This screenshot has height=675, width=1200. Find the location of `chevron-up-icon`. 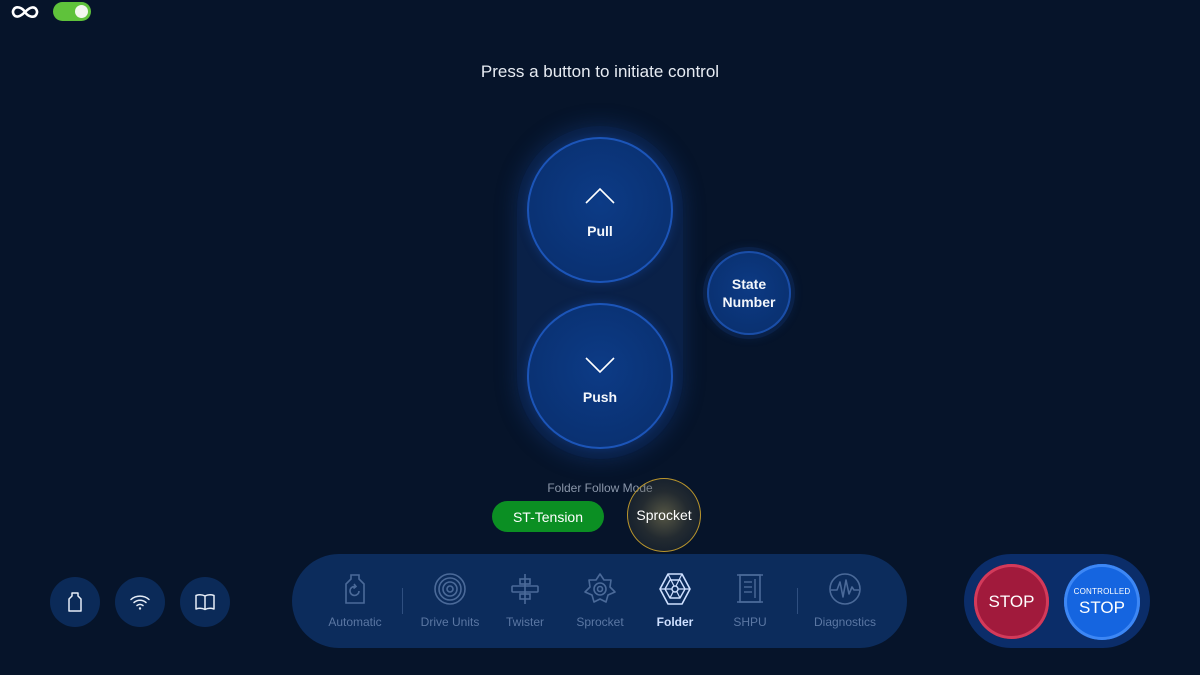

chevron-up-icon is located at coordinates (600, 195).